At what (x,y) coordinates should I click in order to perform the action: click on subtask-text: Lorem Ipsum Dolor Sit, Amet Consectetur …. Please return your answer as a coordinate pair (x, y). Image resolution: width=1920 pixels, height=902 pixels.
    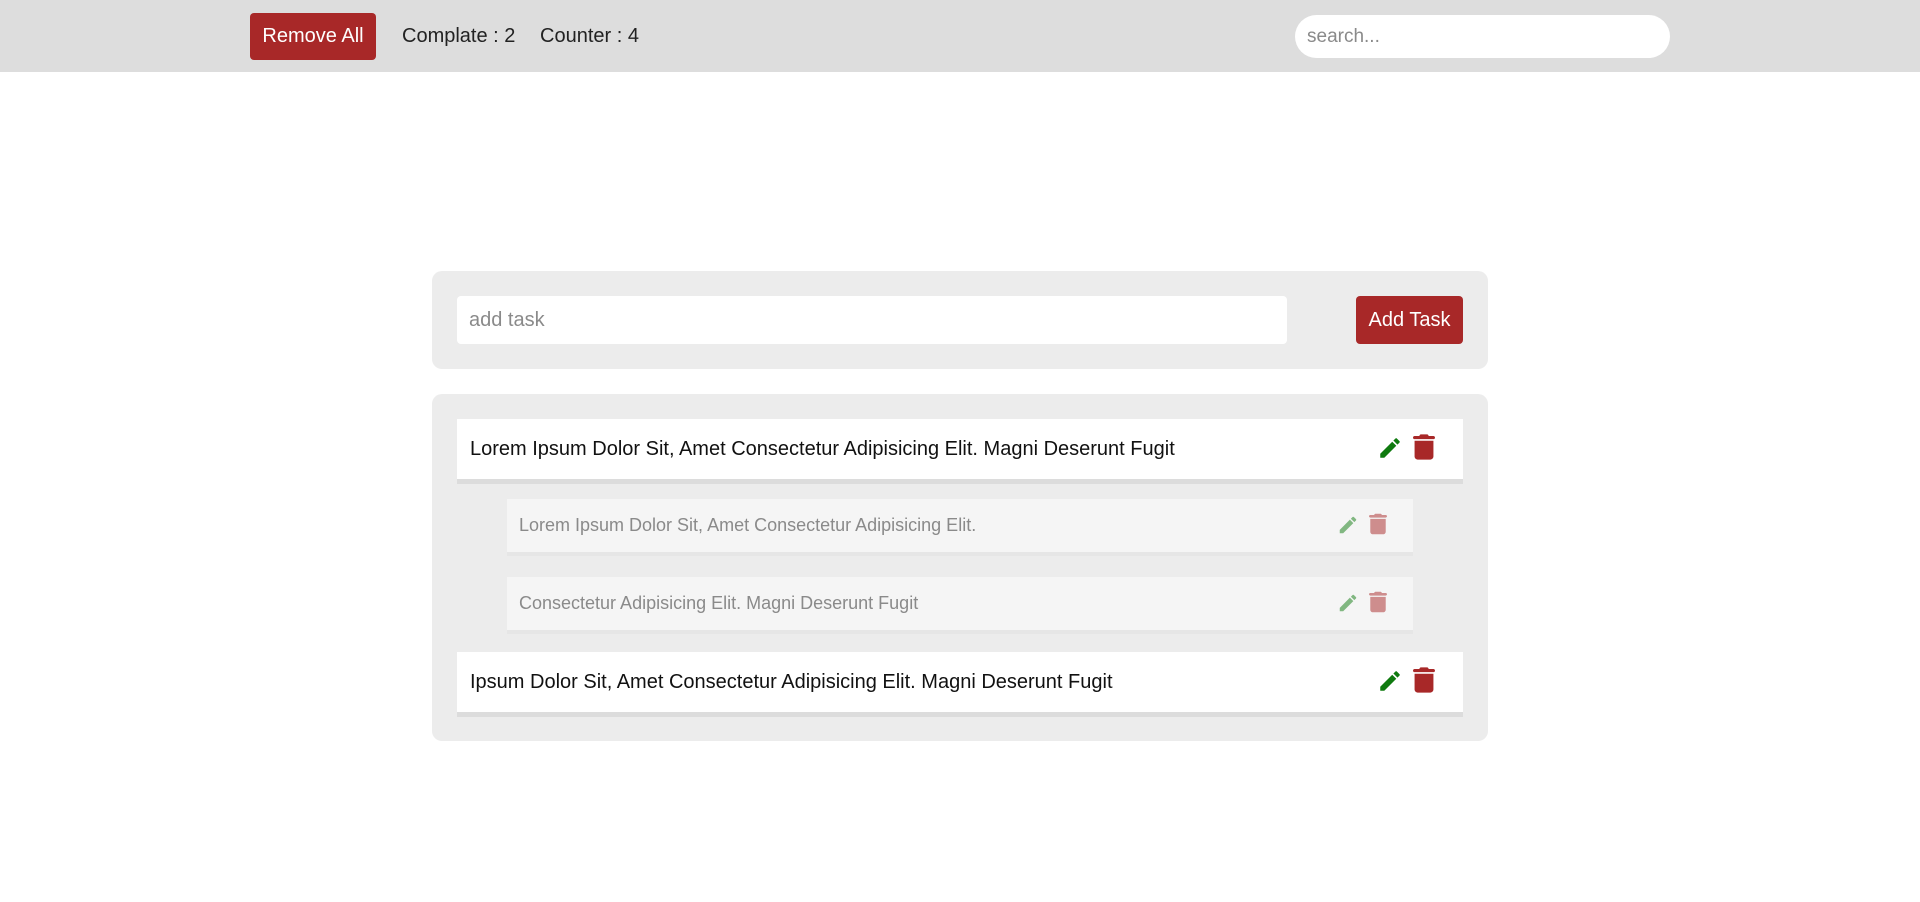
    Looking at the image, I should click on (748, 525).